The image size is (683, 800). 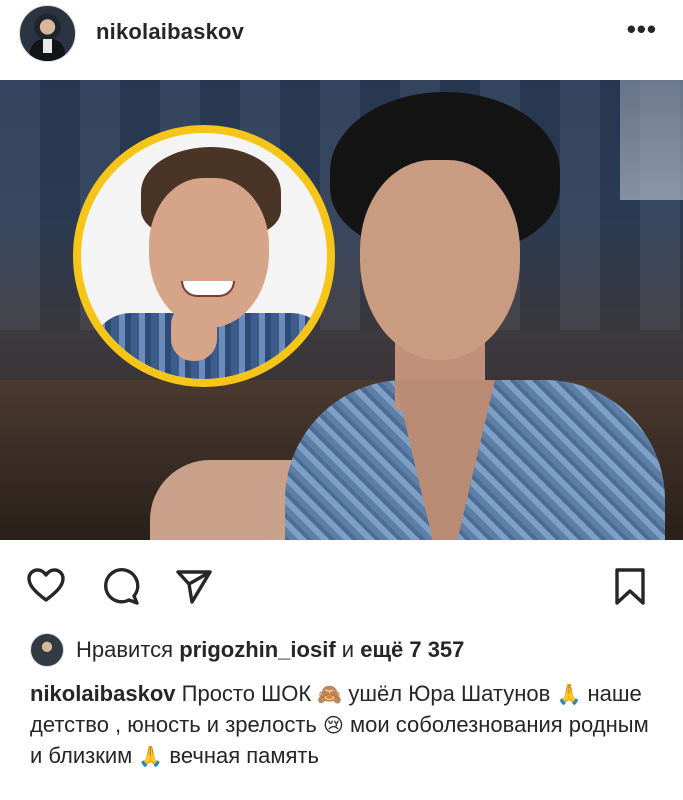 What do you see at coordinates (103, 693) in the screenshot?
I see `caption-username: nikolaibaskov` at bounding box center [103, 693].